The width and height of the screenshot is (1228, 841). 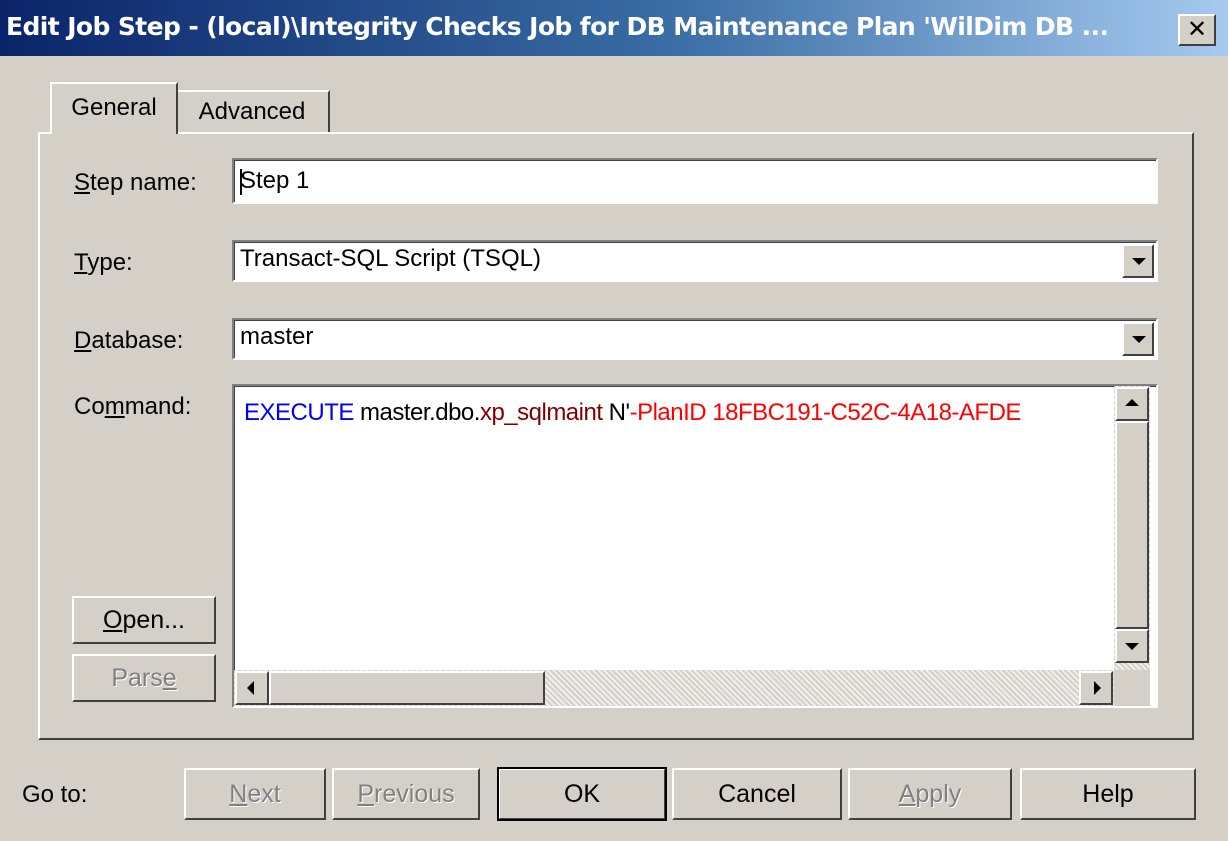 I want to click on goto-label: Go to:, so click(x=55, y=794).